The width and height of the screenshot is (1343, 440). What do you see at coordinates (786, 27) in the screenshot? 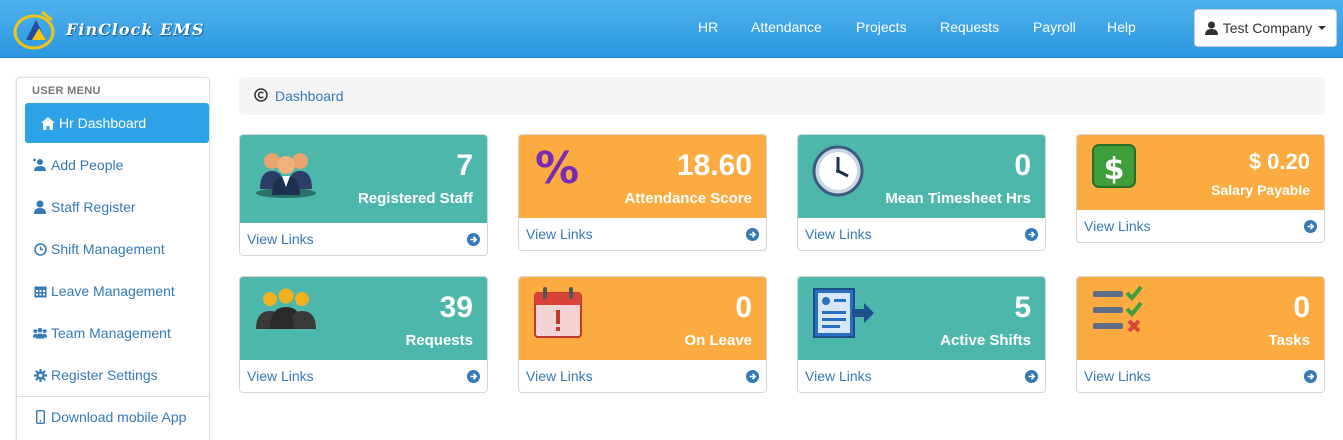
I see `nav-attendance: Attendance` at bounding box center [786, 27].